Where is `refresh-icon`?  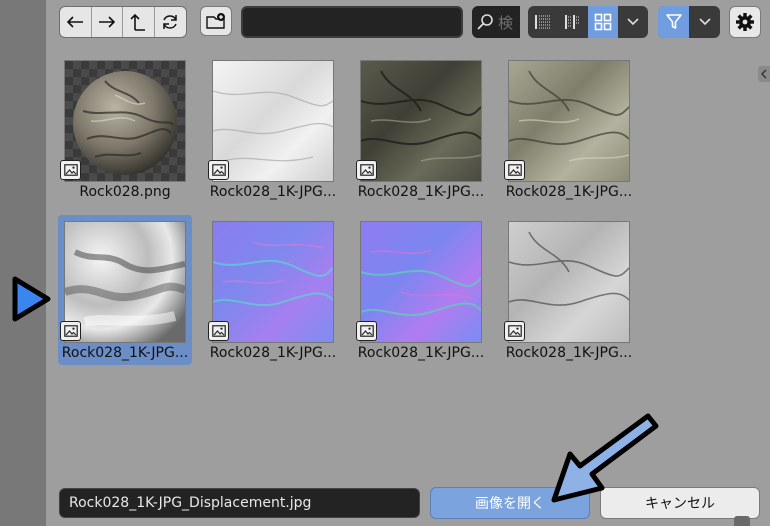 refresh-icon is located at coordinates (170, 22).